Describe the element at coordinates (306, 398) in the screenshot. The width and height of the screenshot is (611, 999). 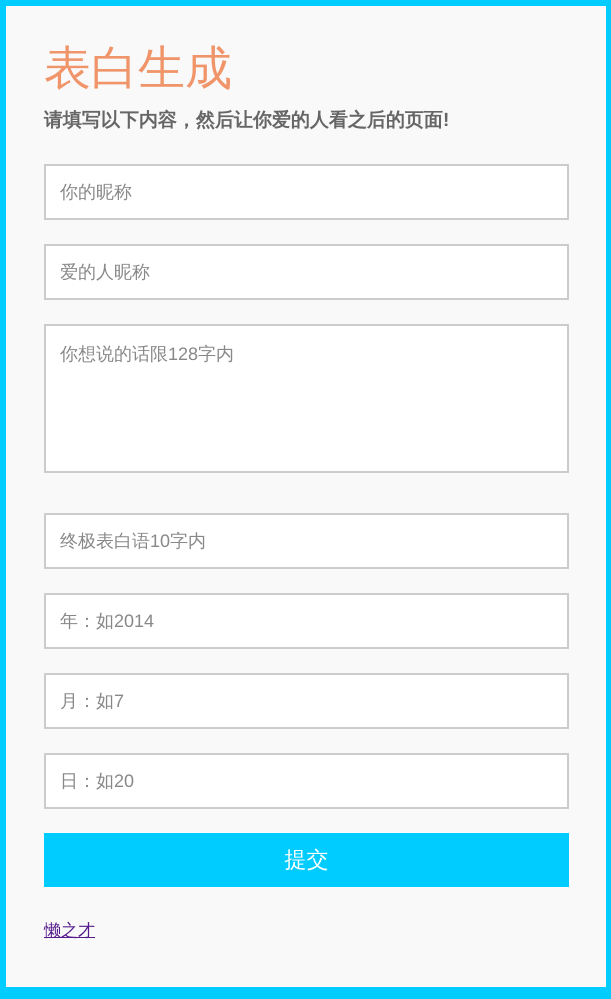
I see `message-textarea: 你想说的话限128字内` at that location.